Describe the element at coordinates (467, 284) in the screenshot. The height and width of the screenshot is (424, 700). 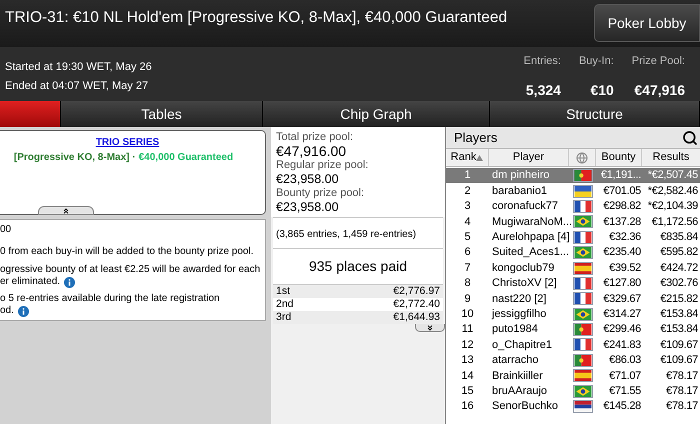
I see `rank-cell-text: 8` at that location.